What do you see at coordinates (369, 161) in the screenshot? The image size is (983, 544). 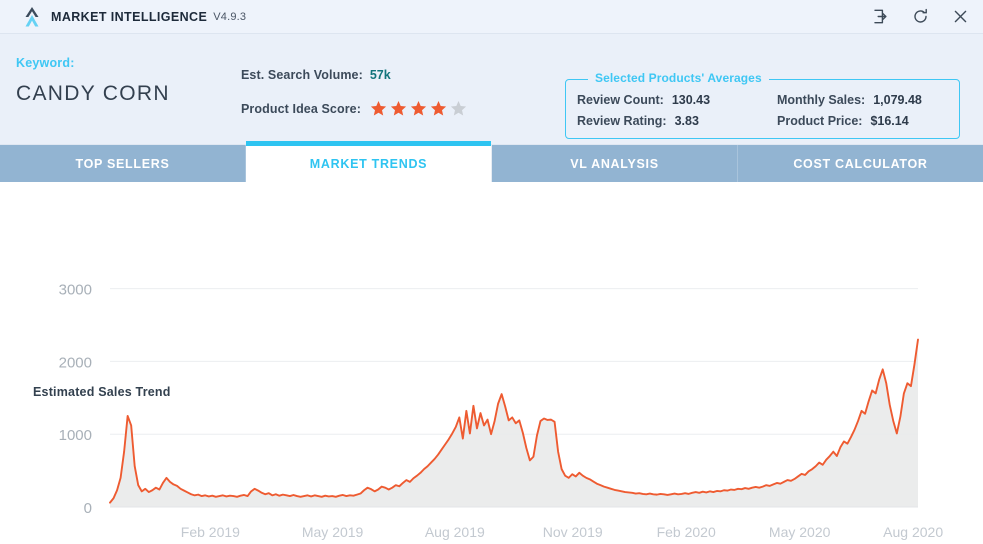 I see `tab-market-trends: MARKET TRENDS` at bounding box center [369, 161].